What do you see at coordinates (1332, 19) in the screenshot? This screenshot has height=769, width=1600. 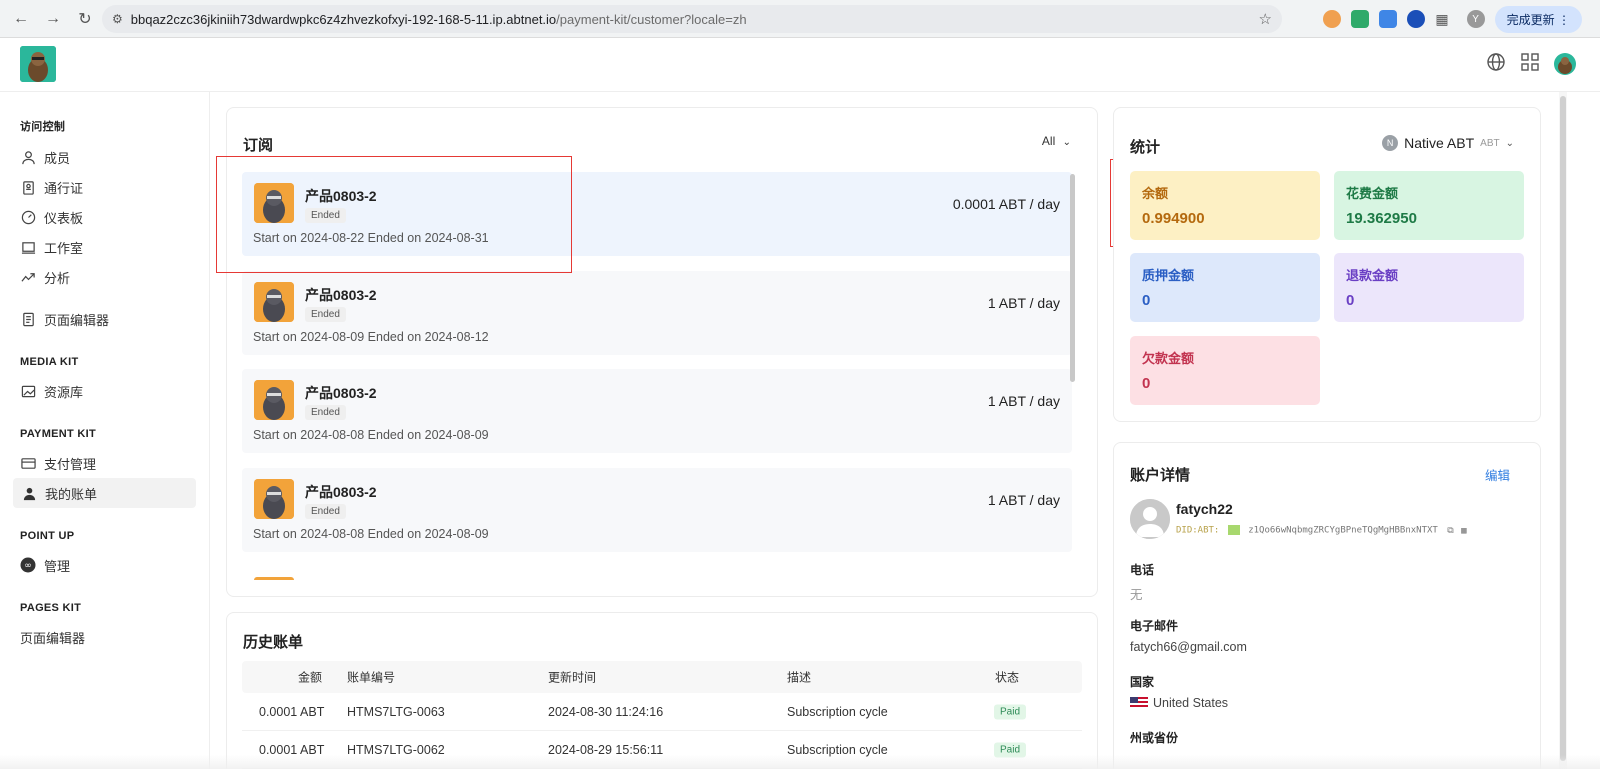 I see `metamask-extension-icon` at bounding box center [1332, 19].